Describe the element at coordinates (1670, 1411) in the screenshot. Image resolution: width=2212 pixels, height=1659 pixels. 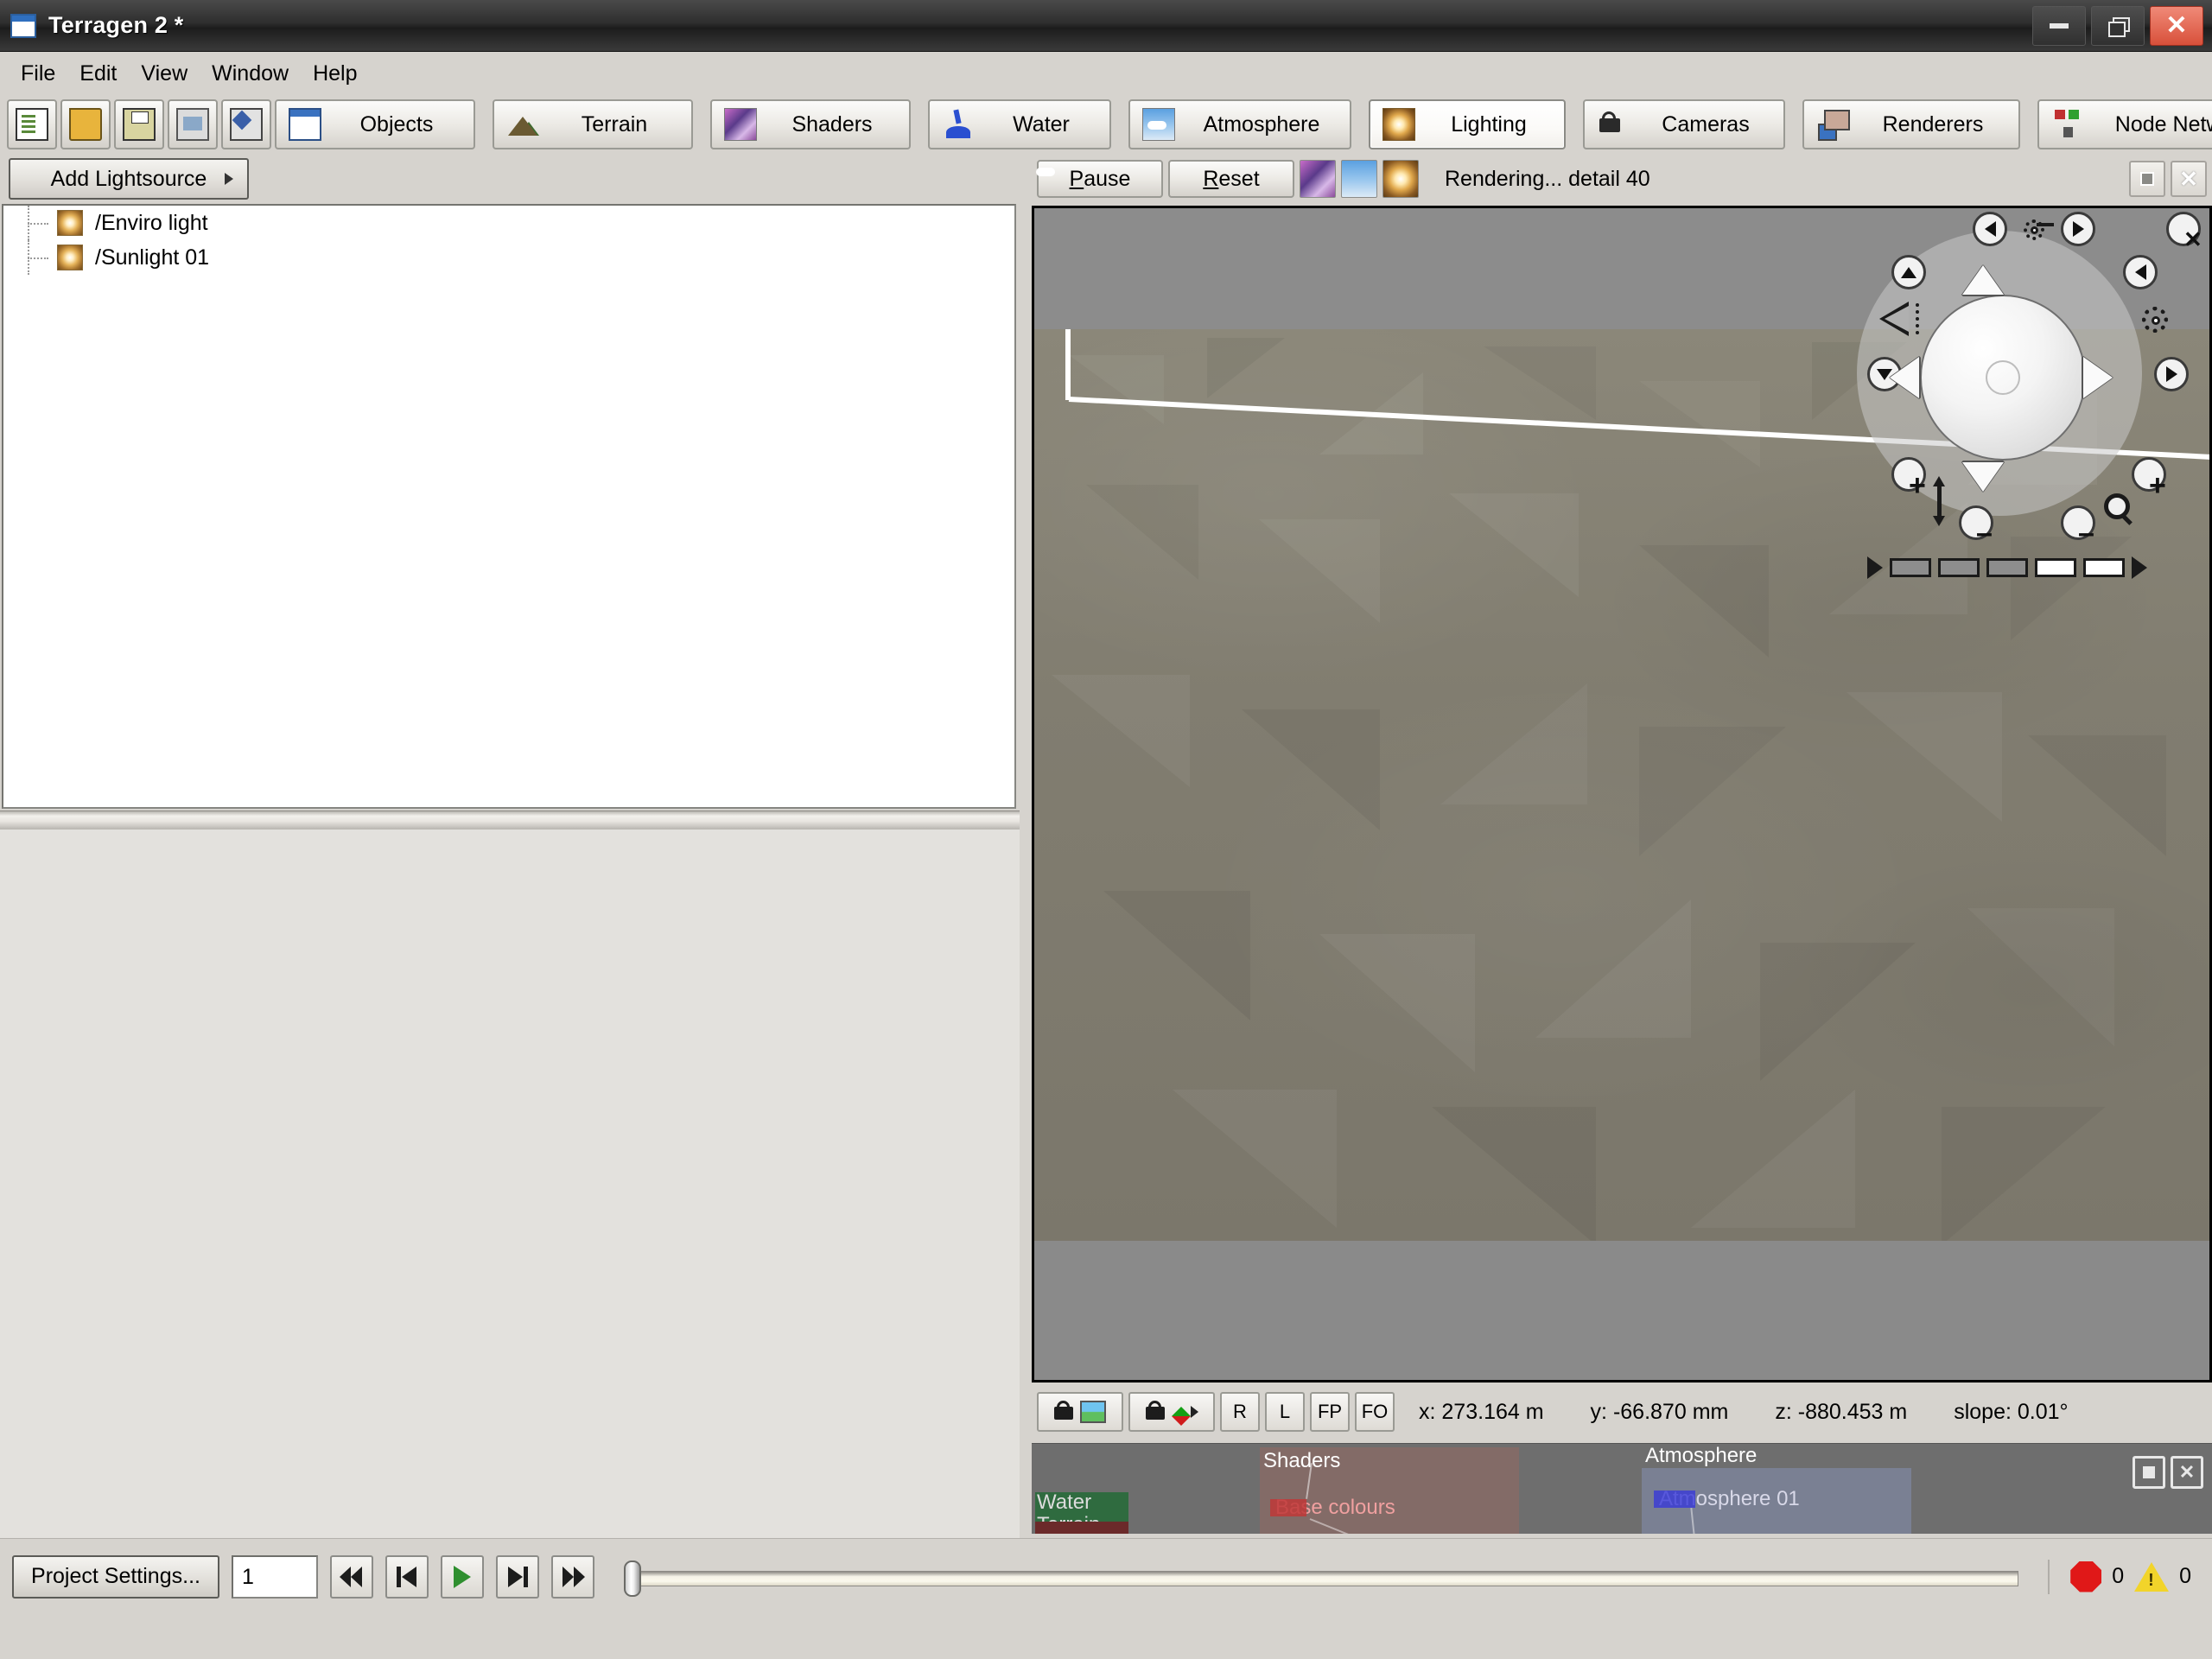
I see `coord-y-value: -66.870 mm` at that location.